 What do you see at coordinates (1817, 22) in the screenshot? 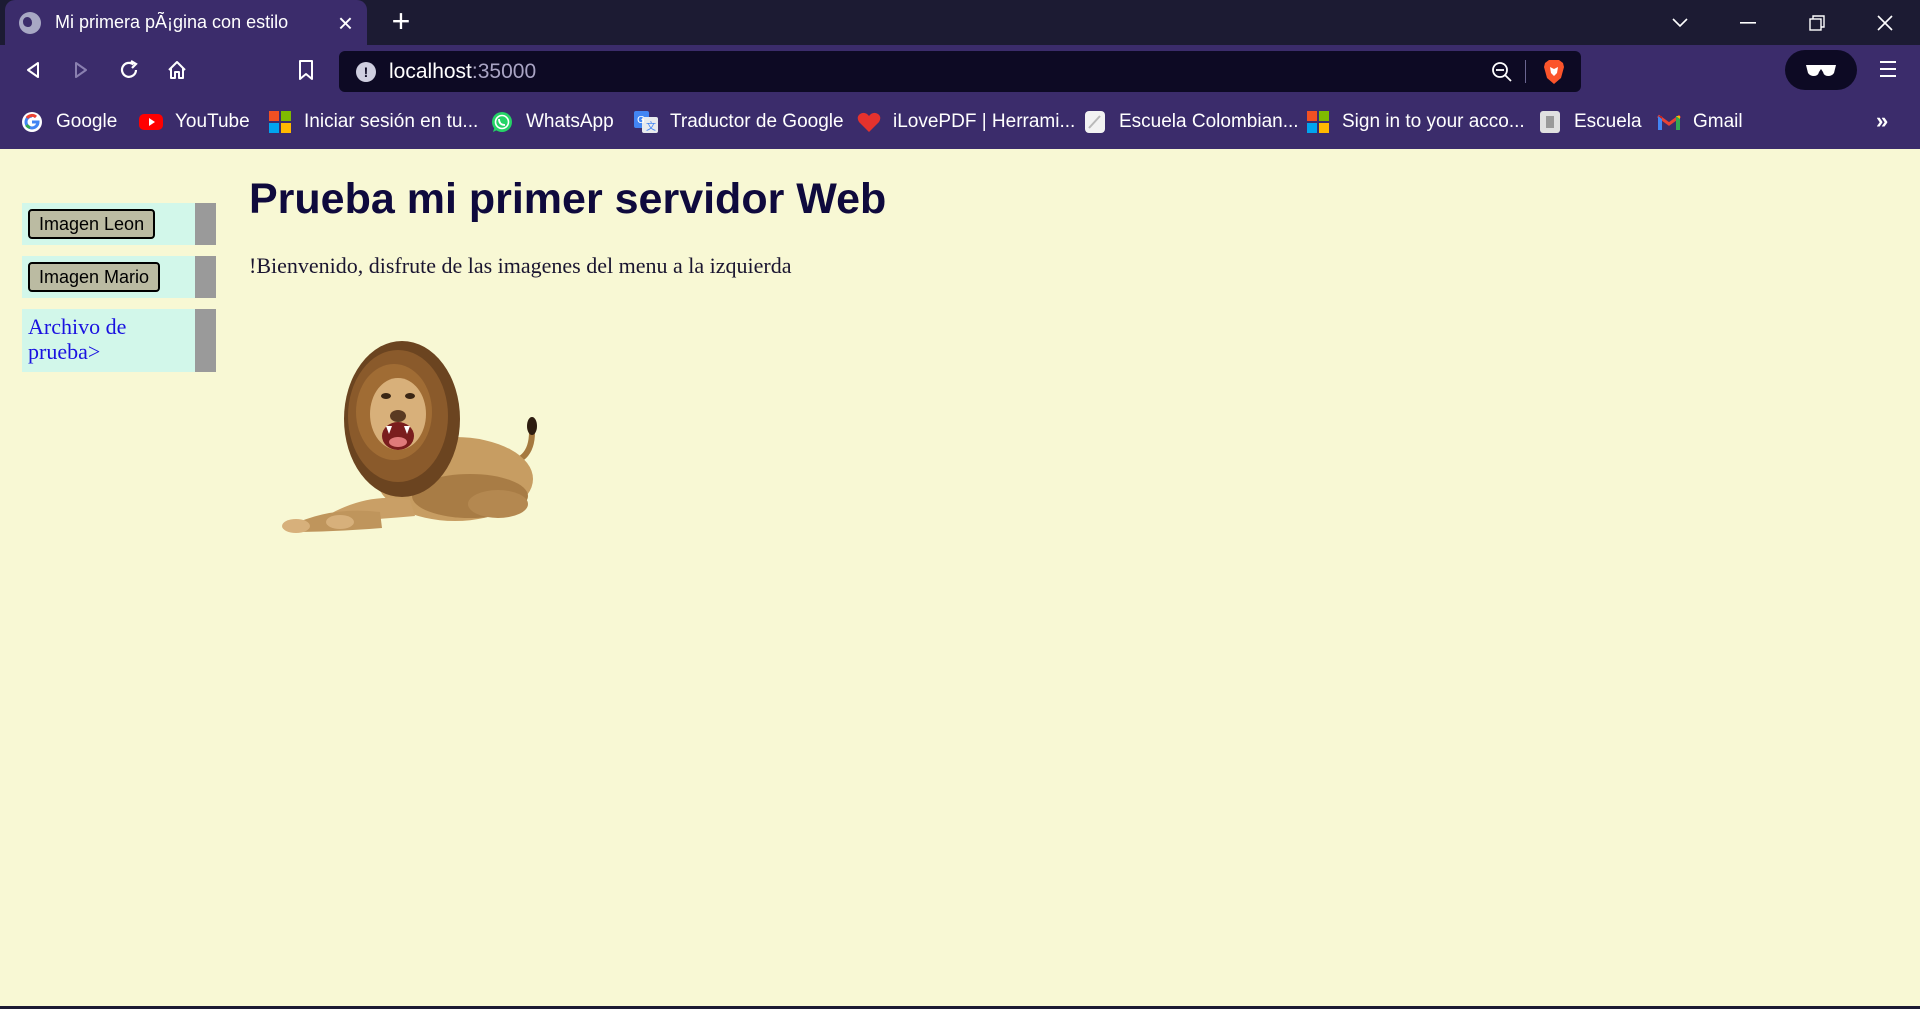
I see `restore-icon` at bounding box center [1817, 22].